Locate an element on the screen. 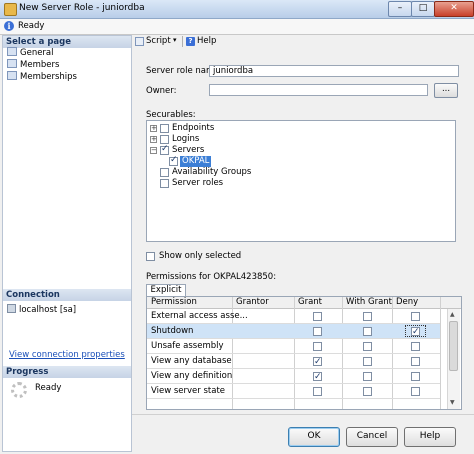  table-row: View any database is located at coordinates (293, 361).